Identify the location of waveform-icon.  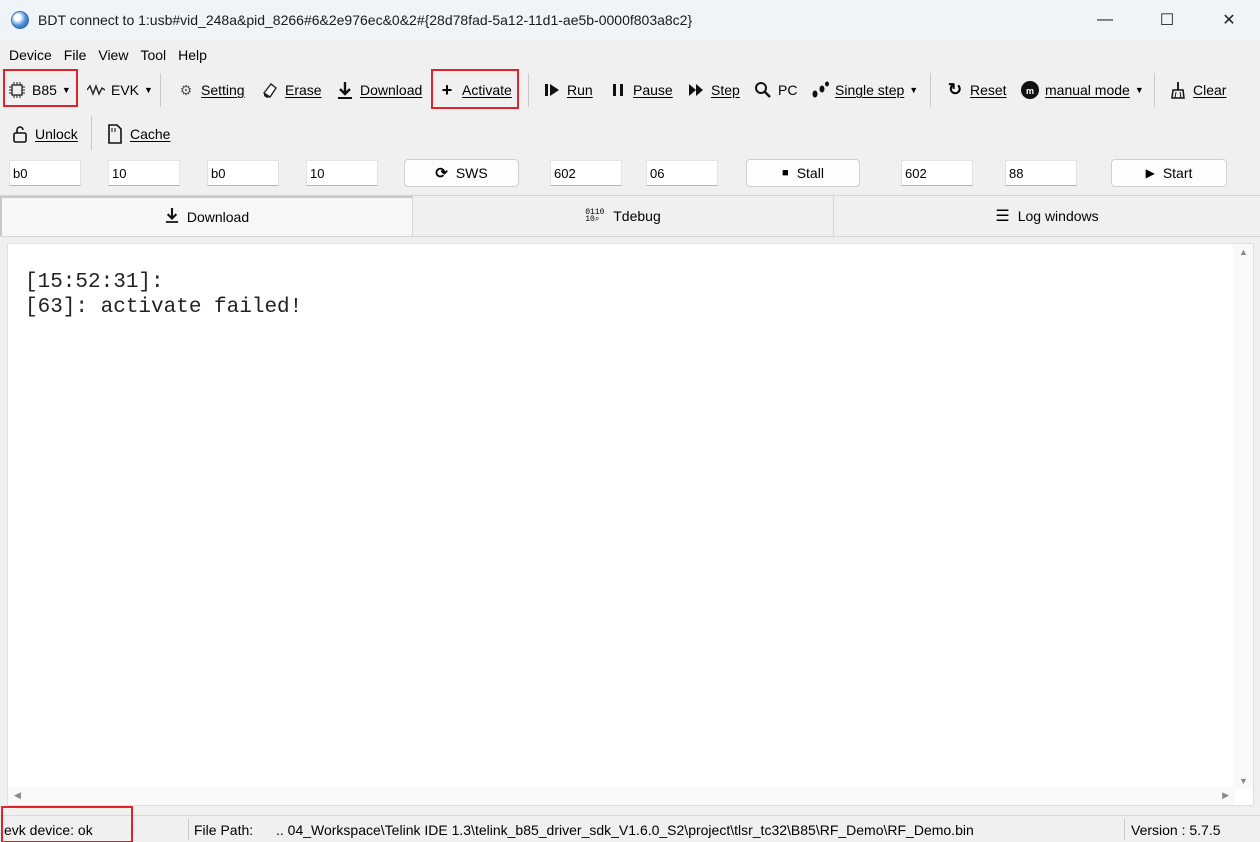
(96, 90).